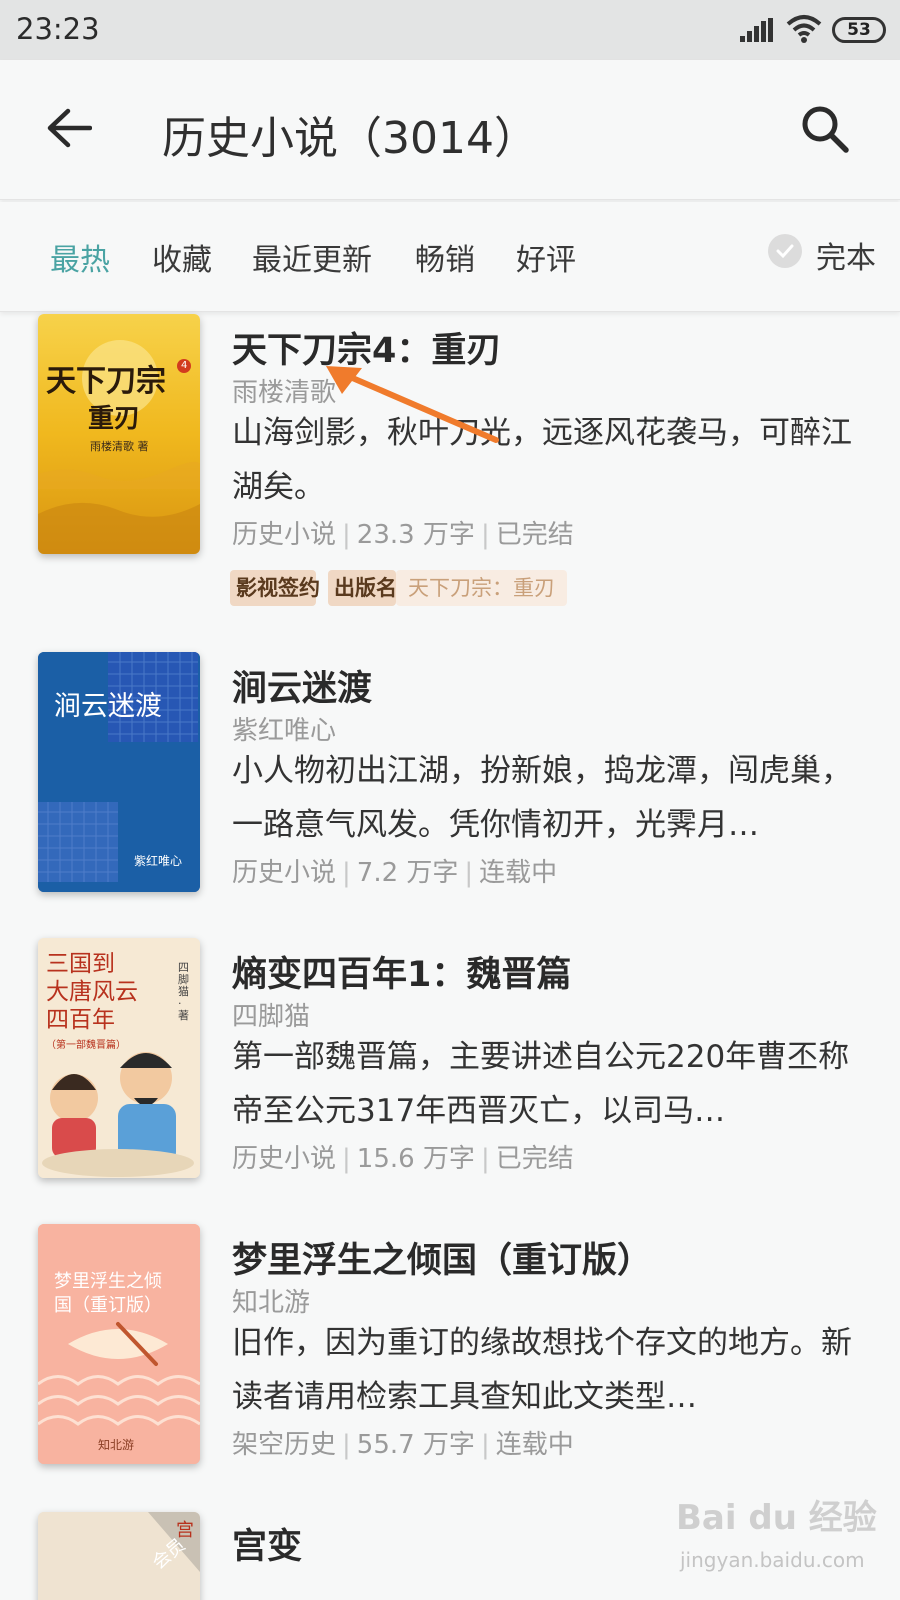 The width and height of the screenshot is (900, 1600). Describe the element at coordinates (119, 446) in the screenshot. I see `cover-author: 雨楼清歌 著` at that location.